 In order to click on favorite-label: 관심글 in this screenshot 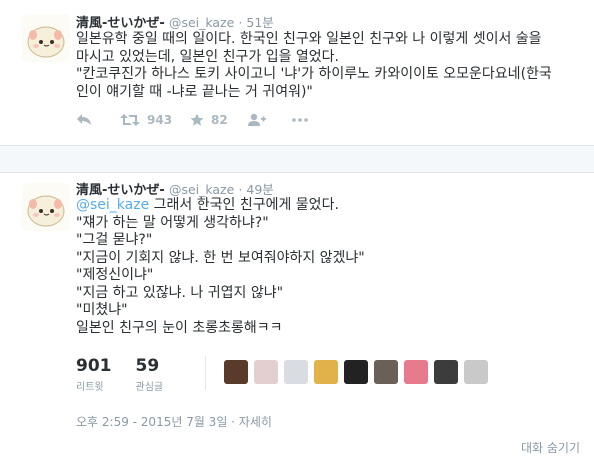, I will do `click(149, 387)`.